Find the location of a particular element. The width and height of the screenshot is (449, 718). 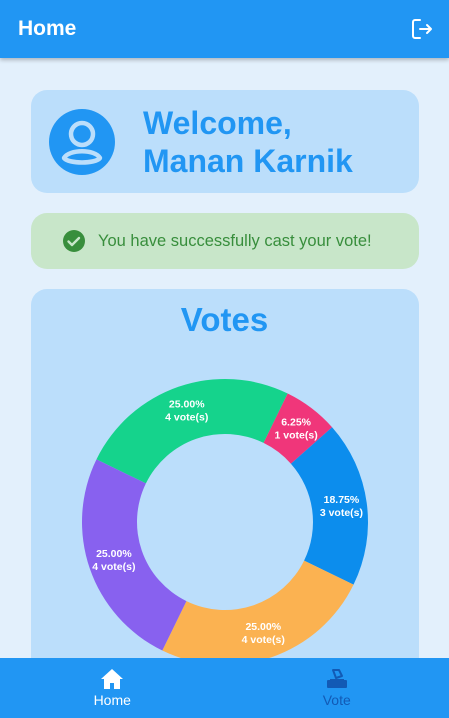

page-title: Home is located at coordinates (47, 28).